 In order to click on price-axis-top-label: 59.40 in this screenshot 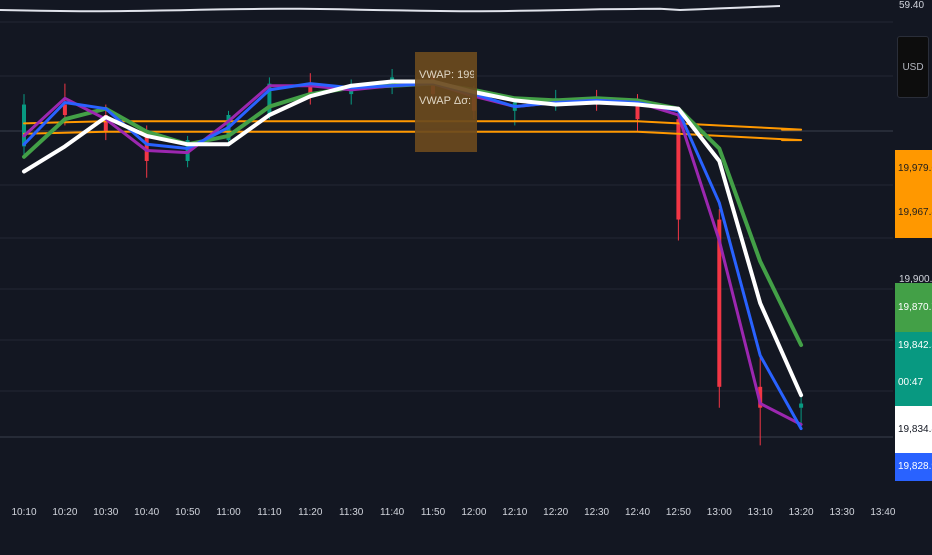, I will do `click(912, 5)`.